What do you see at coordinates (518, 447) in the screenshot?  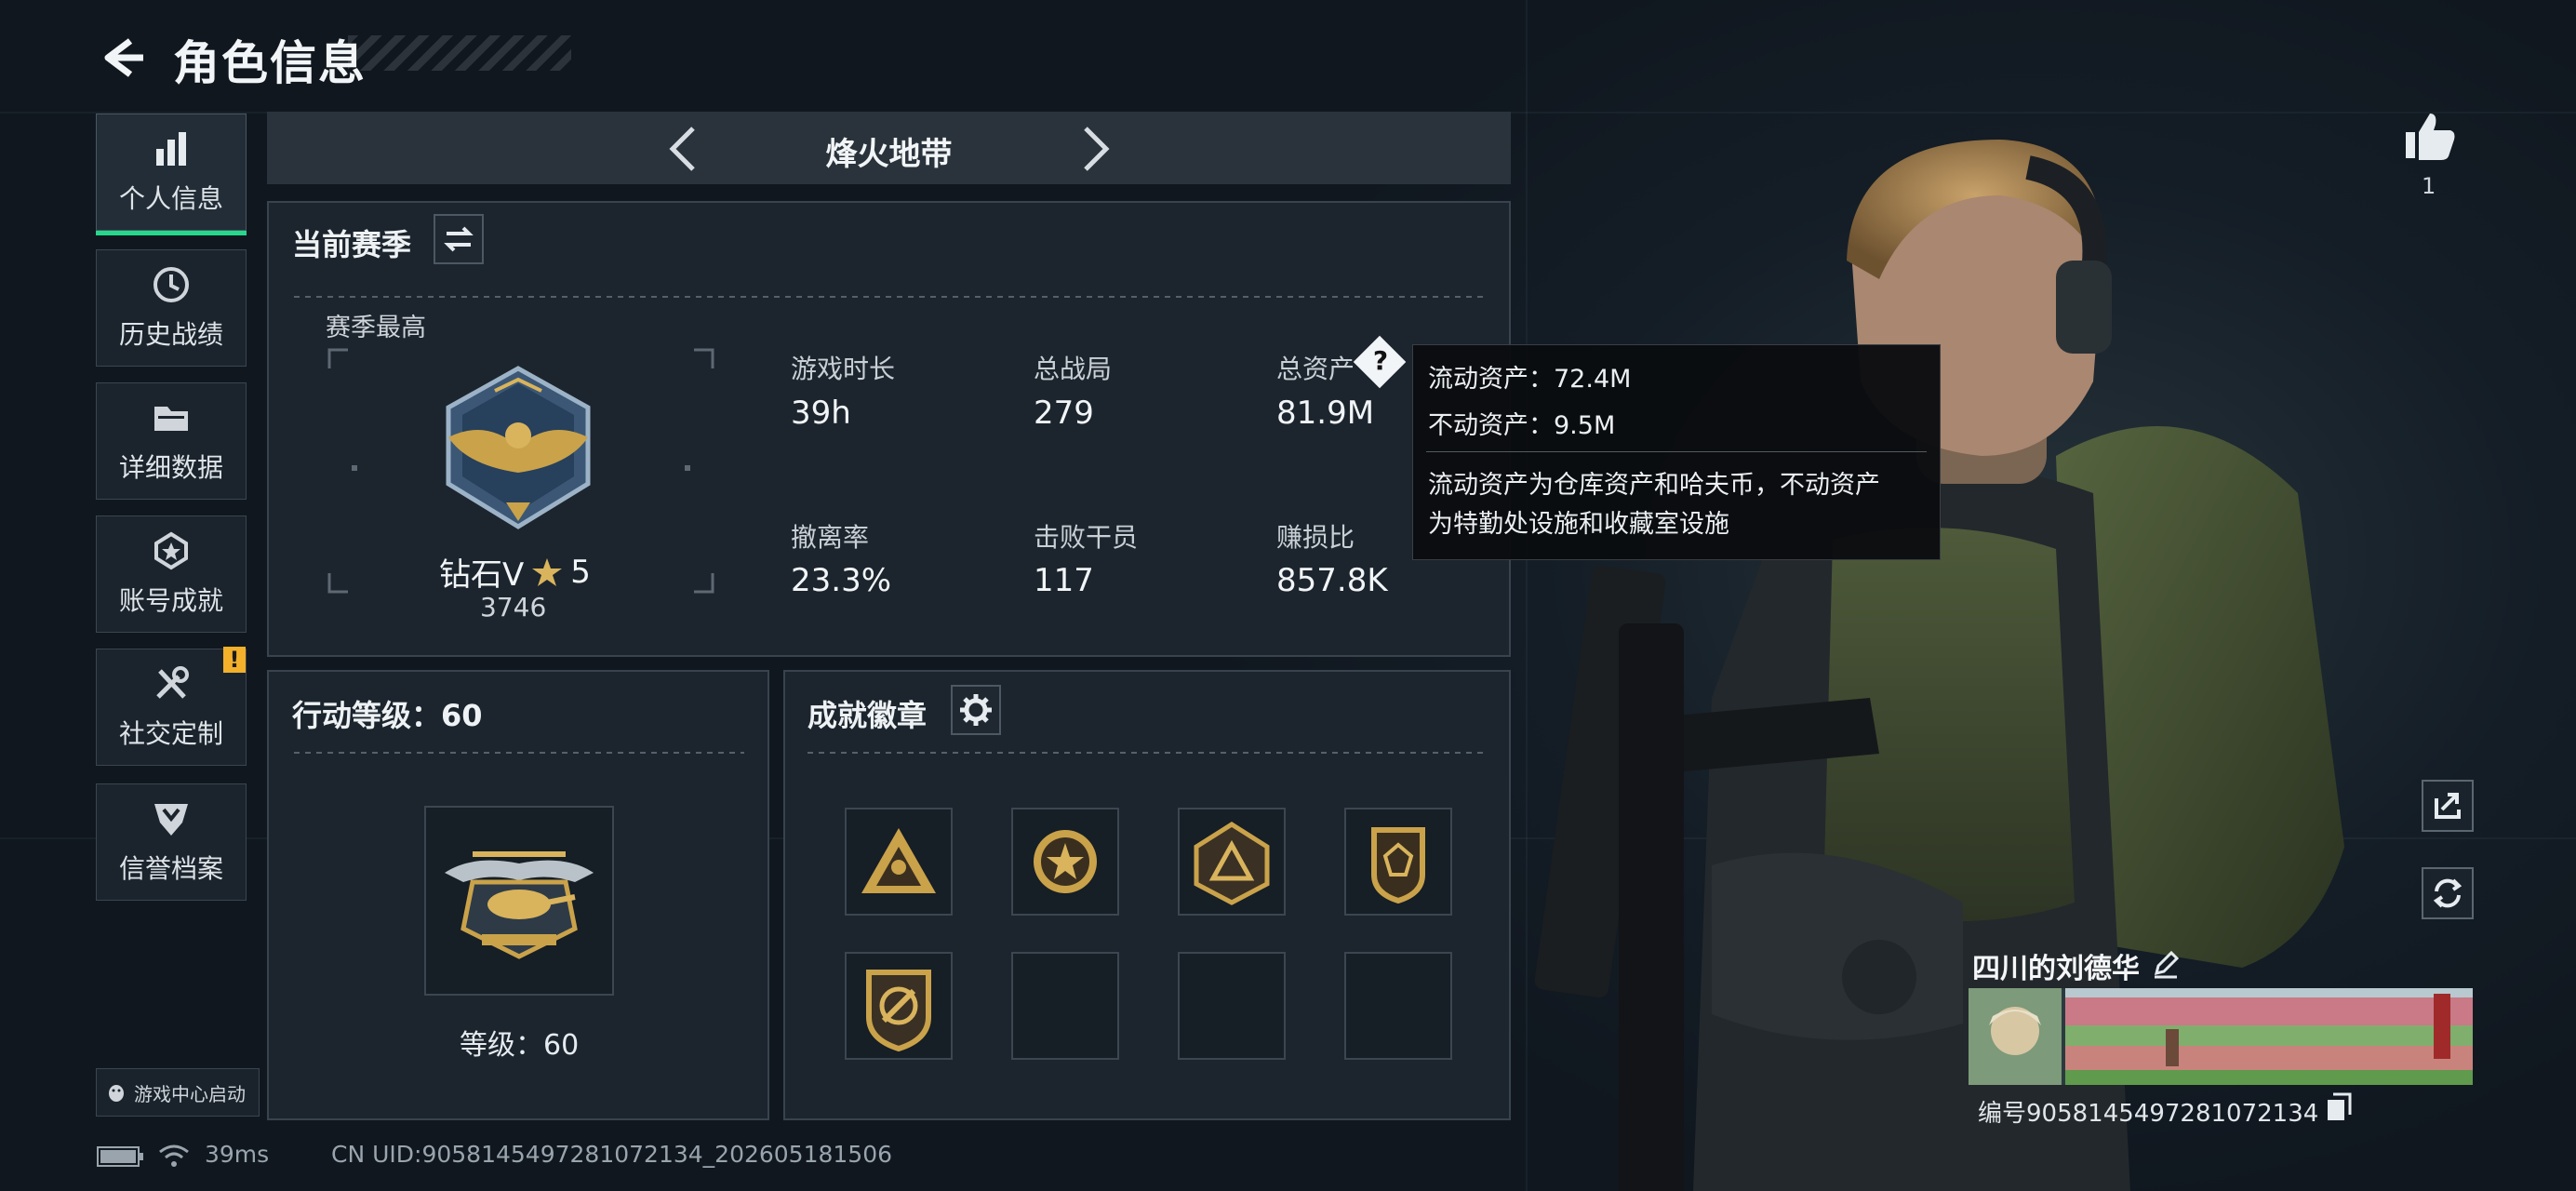 I see `rank-emblem-icon` at bounding box center [518, 447].